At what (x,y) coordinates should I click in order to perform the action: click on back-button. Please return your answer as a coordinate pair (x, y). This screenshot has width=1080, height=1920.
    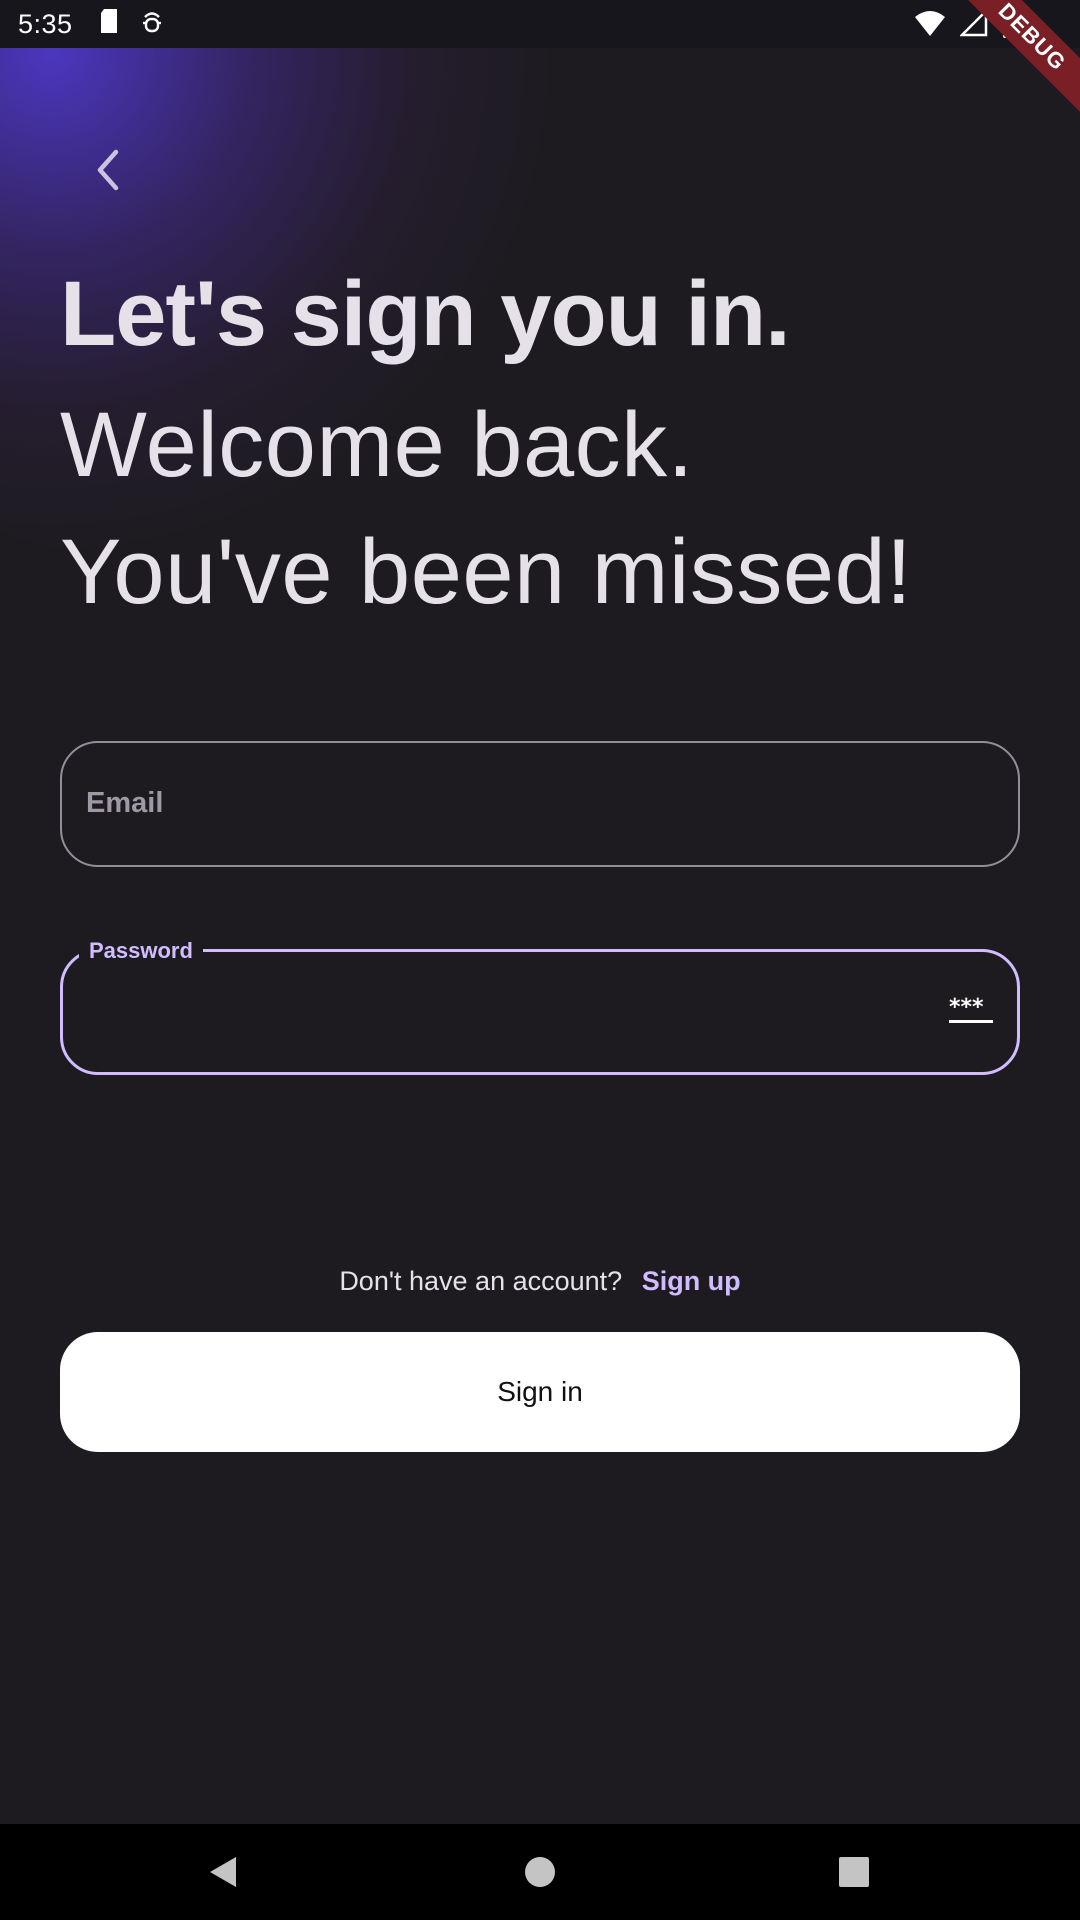
    Looking at the image, I should click on (108, 170).